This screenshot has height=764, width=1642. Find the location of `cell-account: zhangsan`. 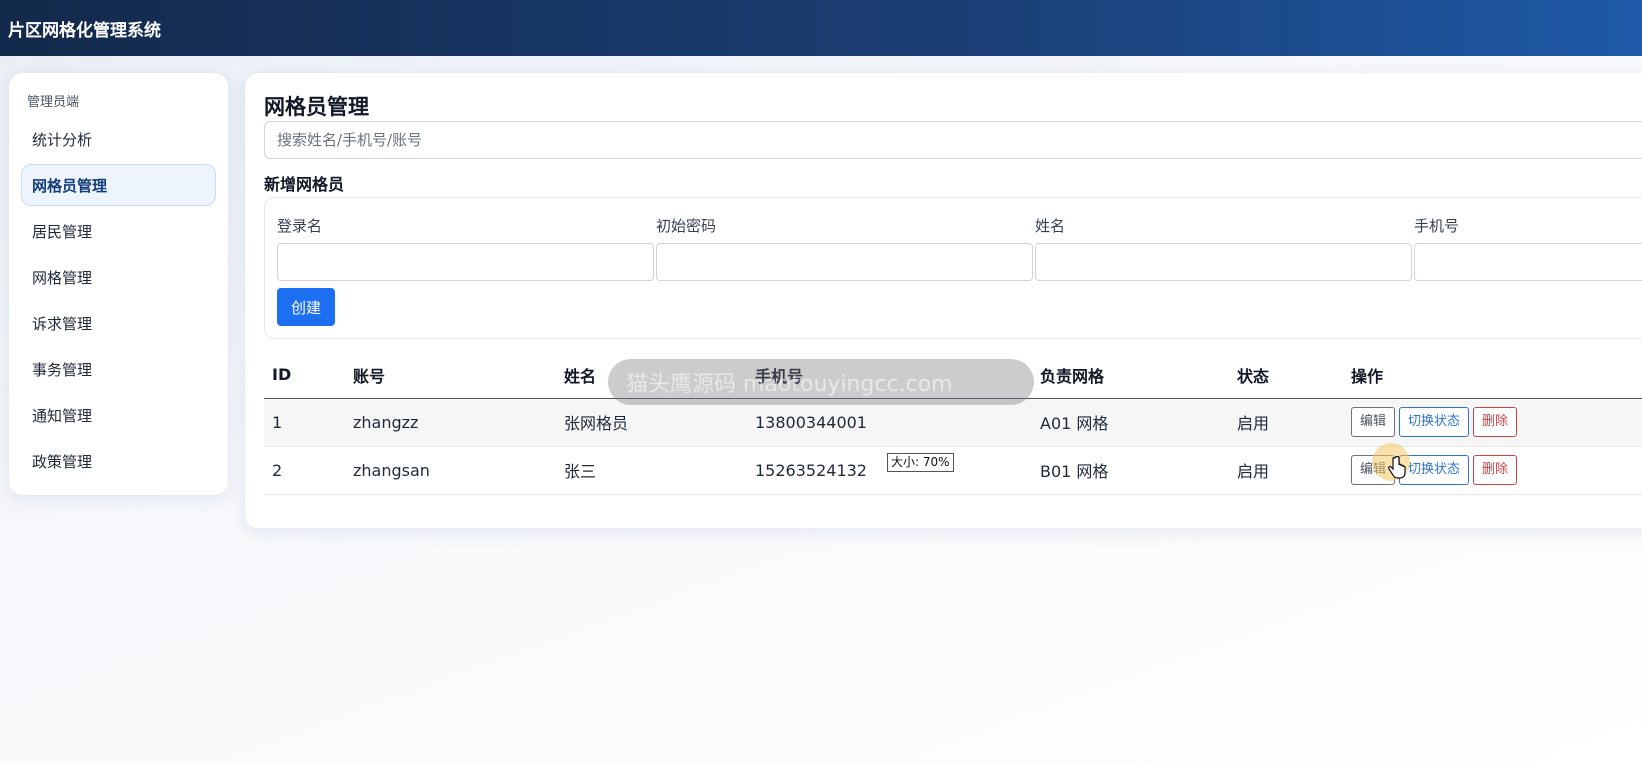

cell-account: zhangsan is located at coordinates (450, 470).